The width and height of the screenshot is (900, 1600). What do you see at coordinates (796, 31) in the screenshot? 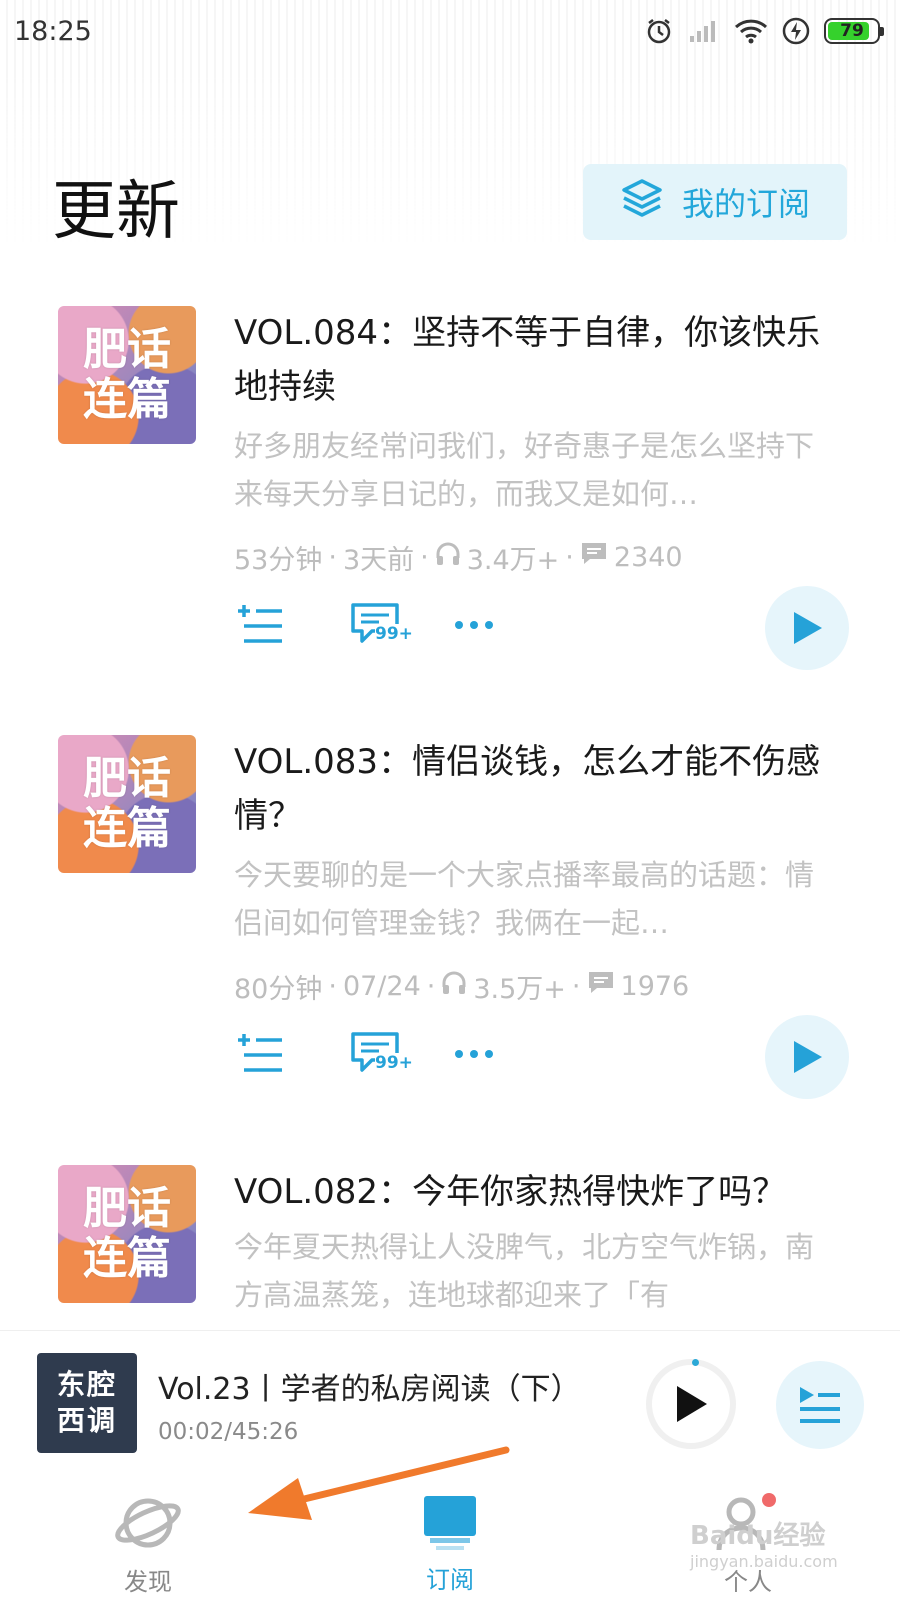
I see `charging-icon` at bounding box center [796, 31].